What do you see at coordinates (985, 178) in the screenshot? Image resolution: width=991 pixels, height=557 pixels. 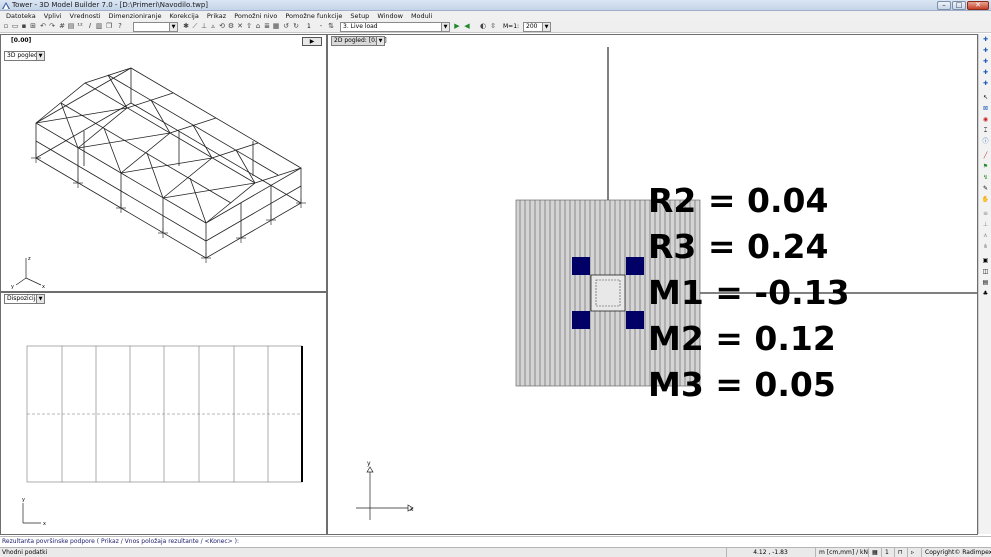 I see `force-icon: ↯` at bounding box center [985, 178].